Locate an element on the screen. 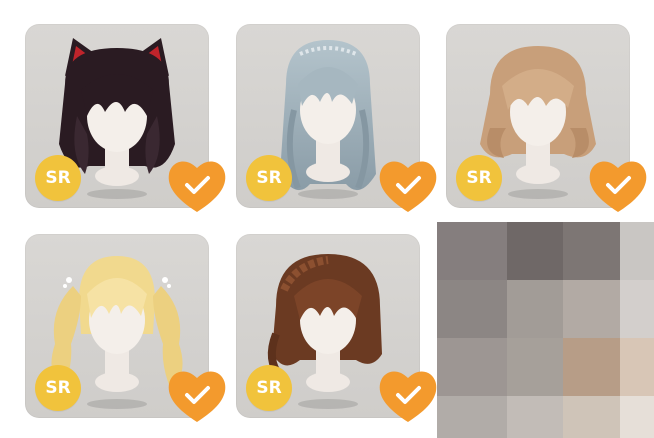 The image size is (654, 438). item-card-black-cat-ear-hair: SR is located at coordinates (125, 118).